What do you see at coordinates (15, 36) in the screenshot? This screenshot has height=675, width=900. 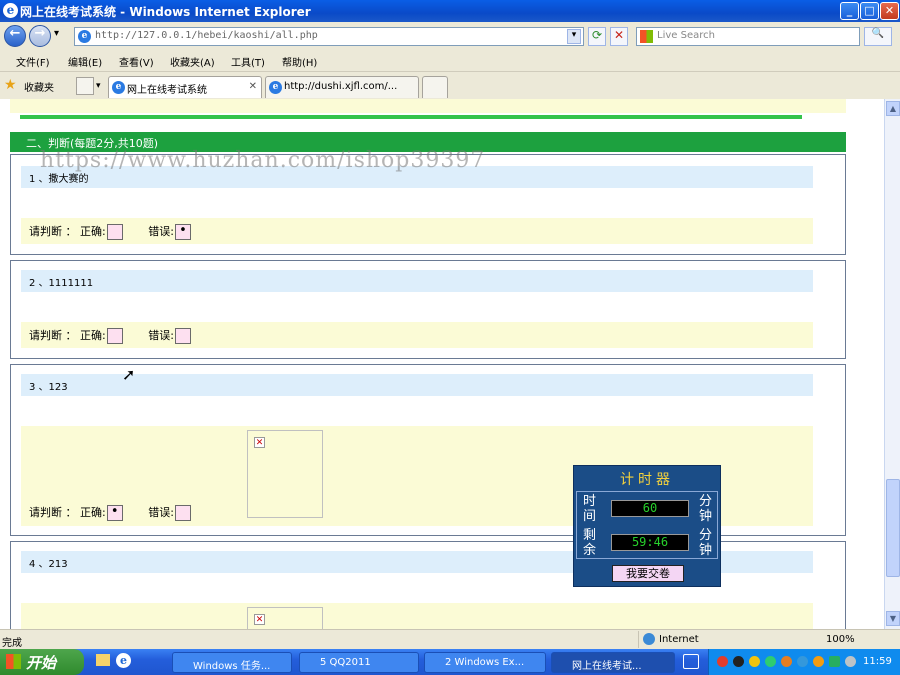 I see `back-button: ←` at bounding box center [15, 36].